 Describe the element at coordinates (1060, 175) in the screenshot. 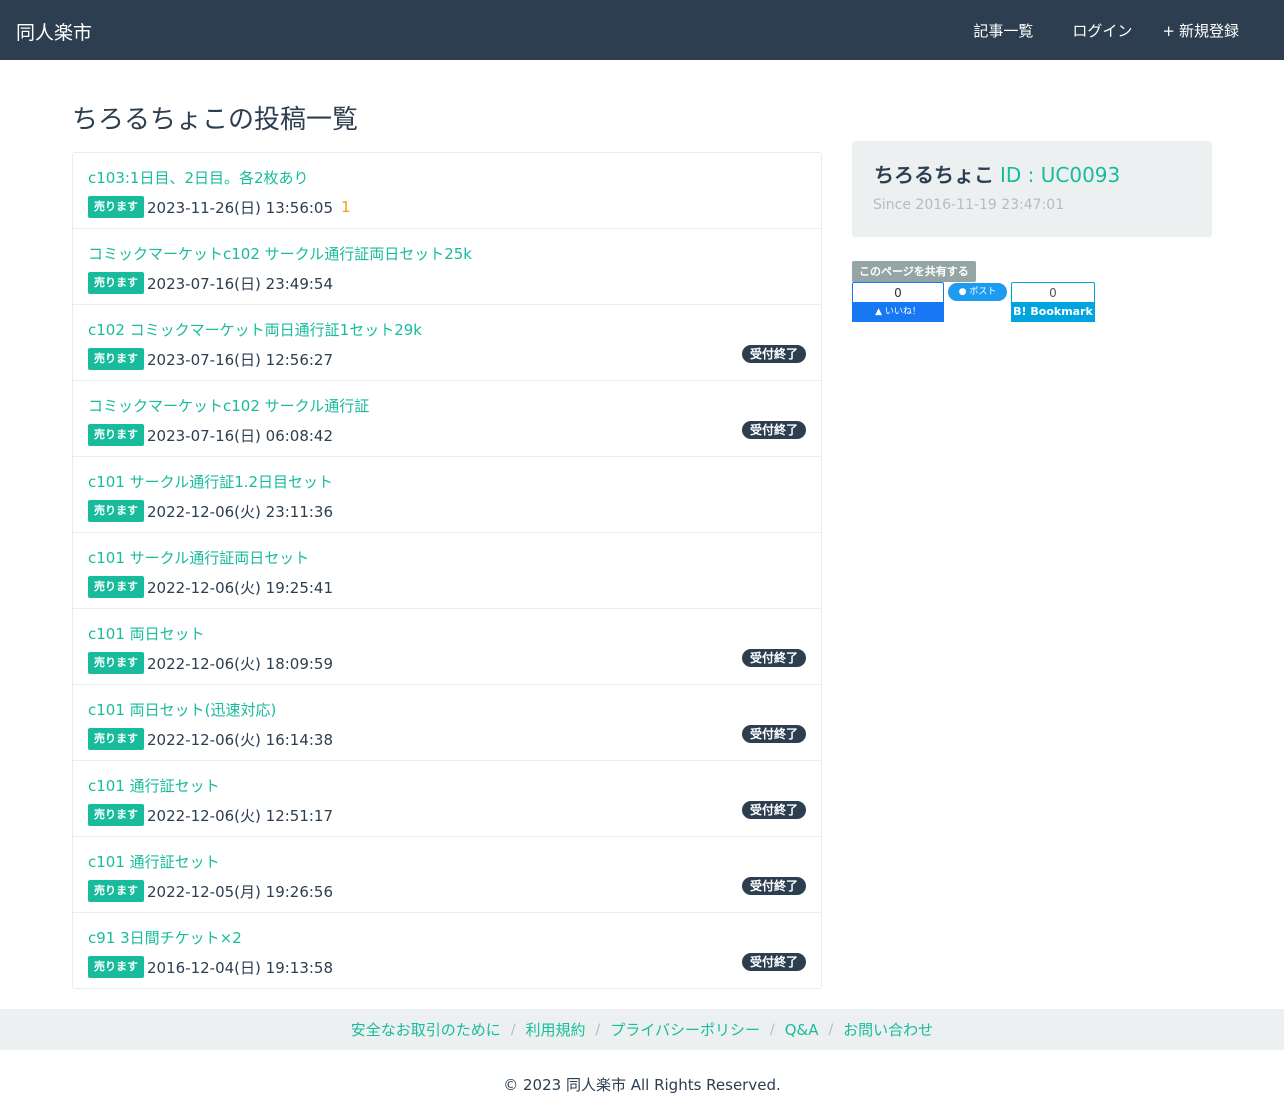

I see `profile-id: ID : UC0093` at that location.